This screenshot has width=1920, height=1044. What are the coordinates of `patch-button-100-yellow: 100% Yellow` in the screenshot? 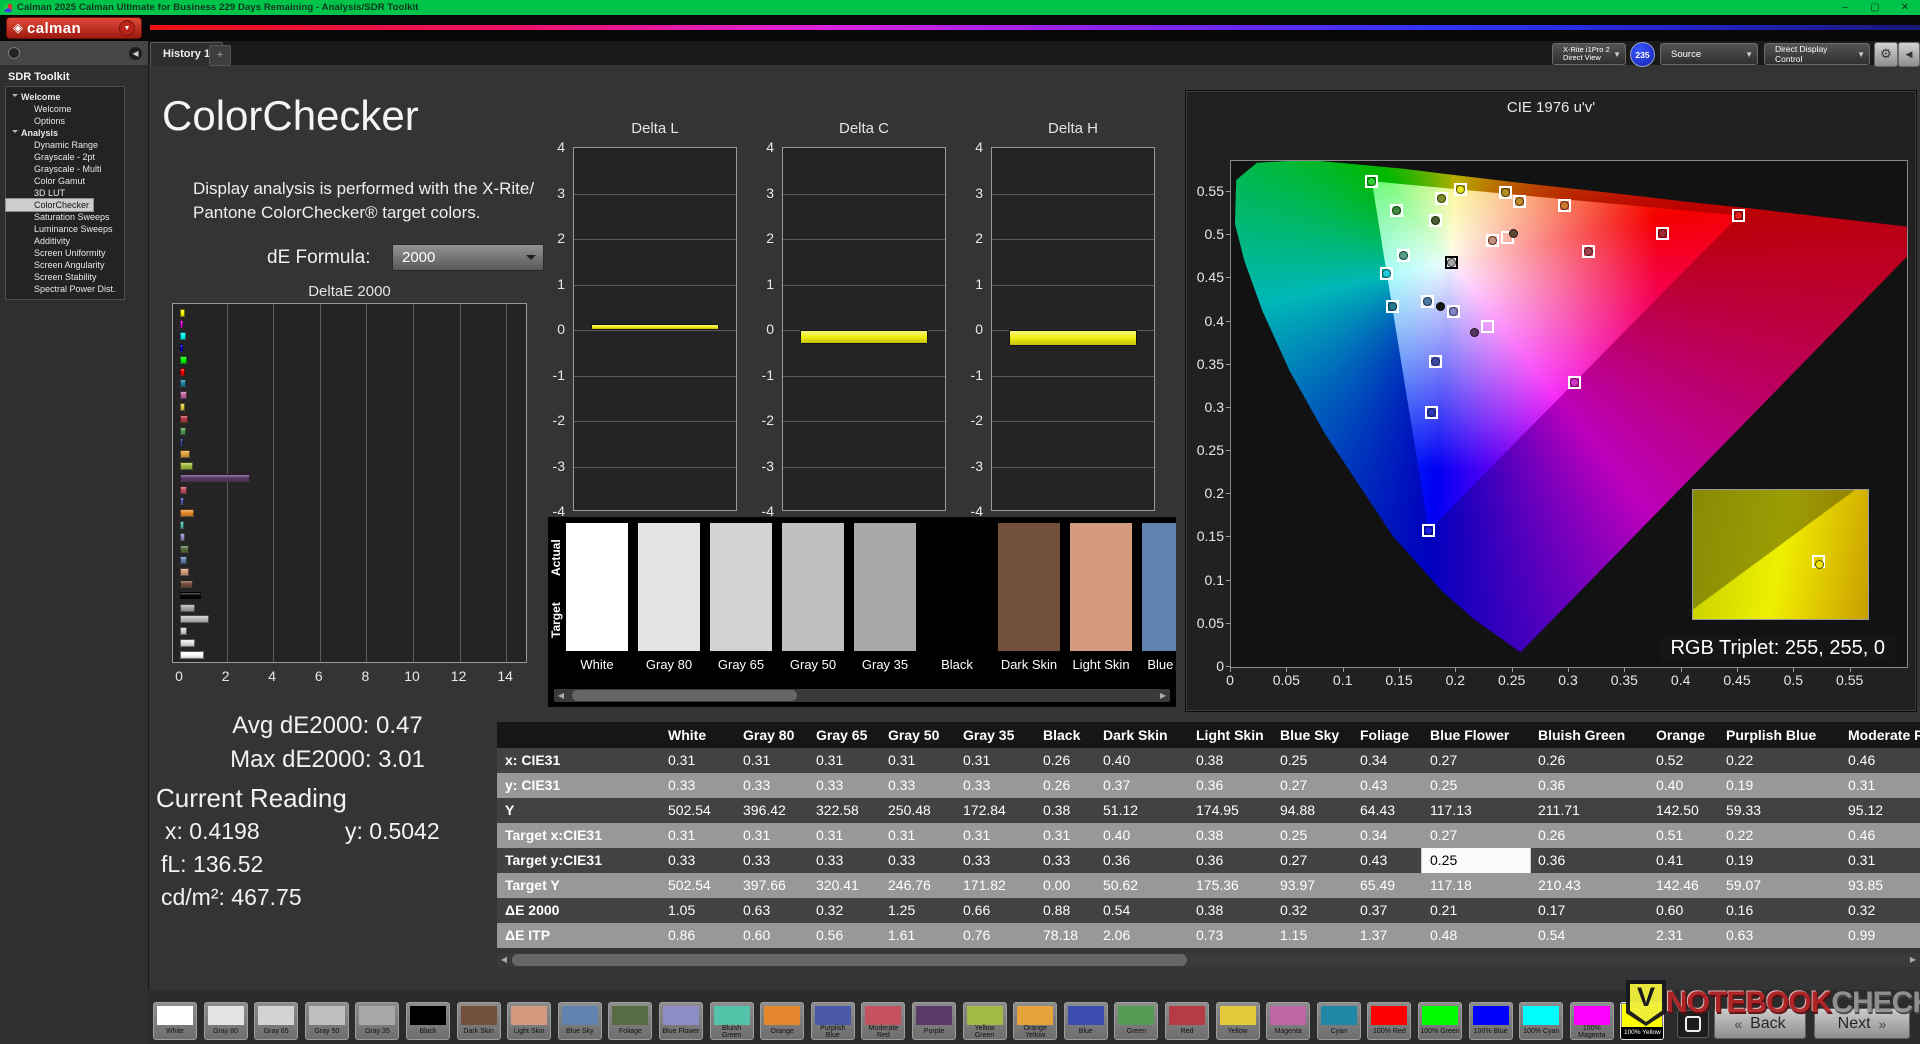 It's located at (1642, 1021).